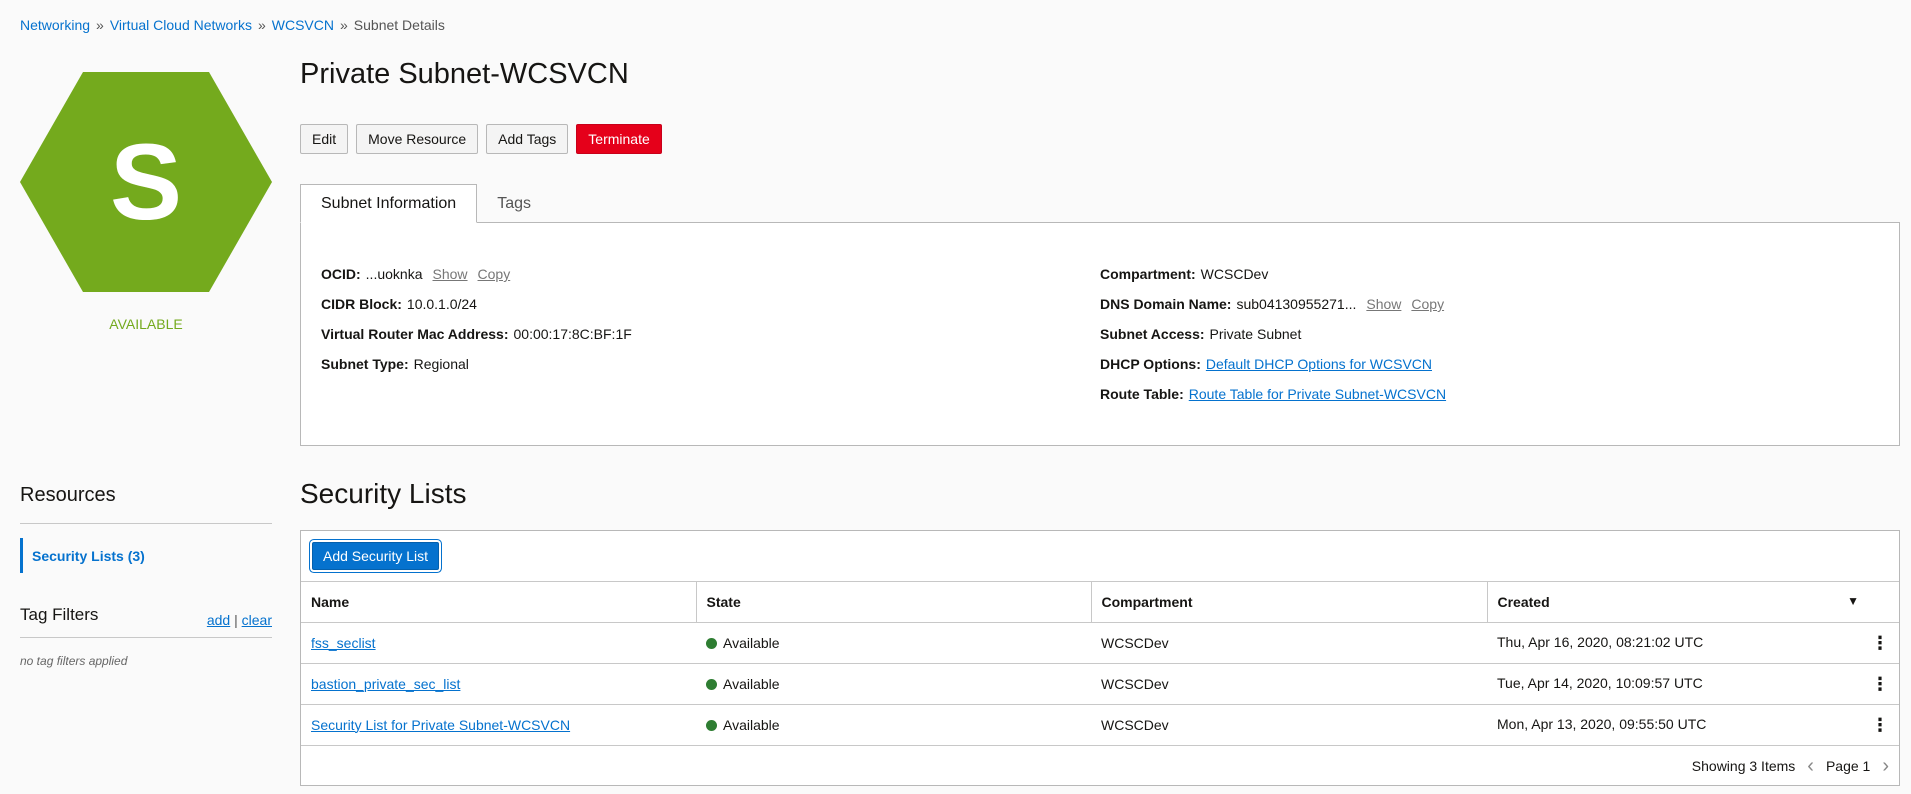 The image size is (1911, 794). What do you see at coordinates (498, 602) in the screenshot?
I see `column-header-name: Name` at bounding box center [498, 602].